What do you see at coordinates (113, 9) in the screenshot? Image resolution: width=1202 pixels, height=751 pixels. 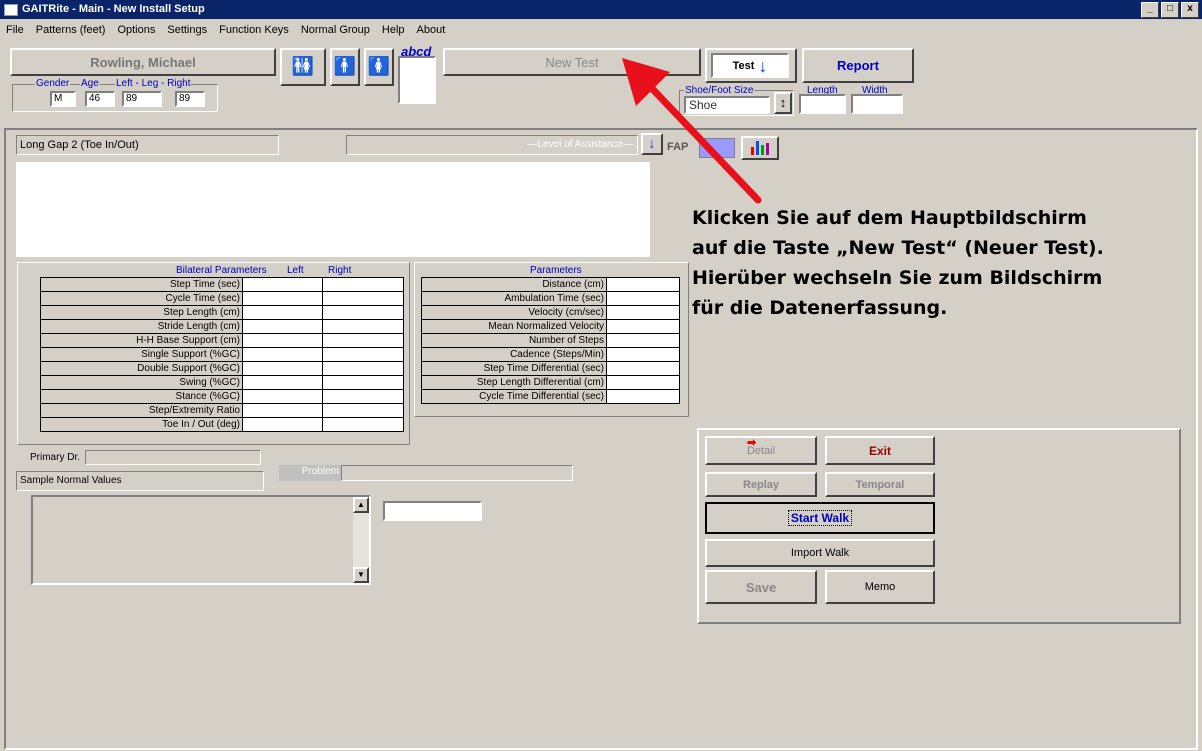 I see `window-title: GAITRite - Main - New Install Setup` at bounding box center [113, 9].